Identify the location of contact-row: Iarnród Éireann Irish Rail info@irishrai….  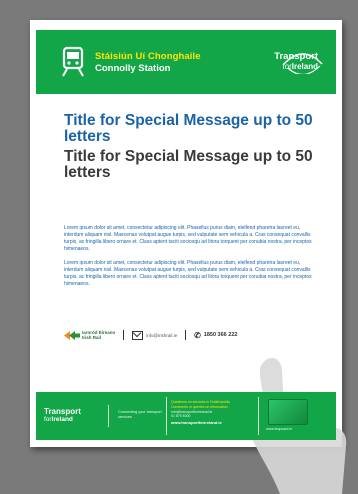
(194, 335).